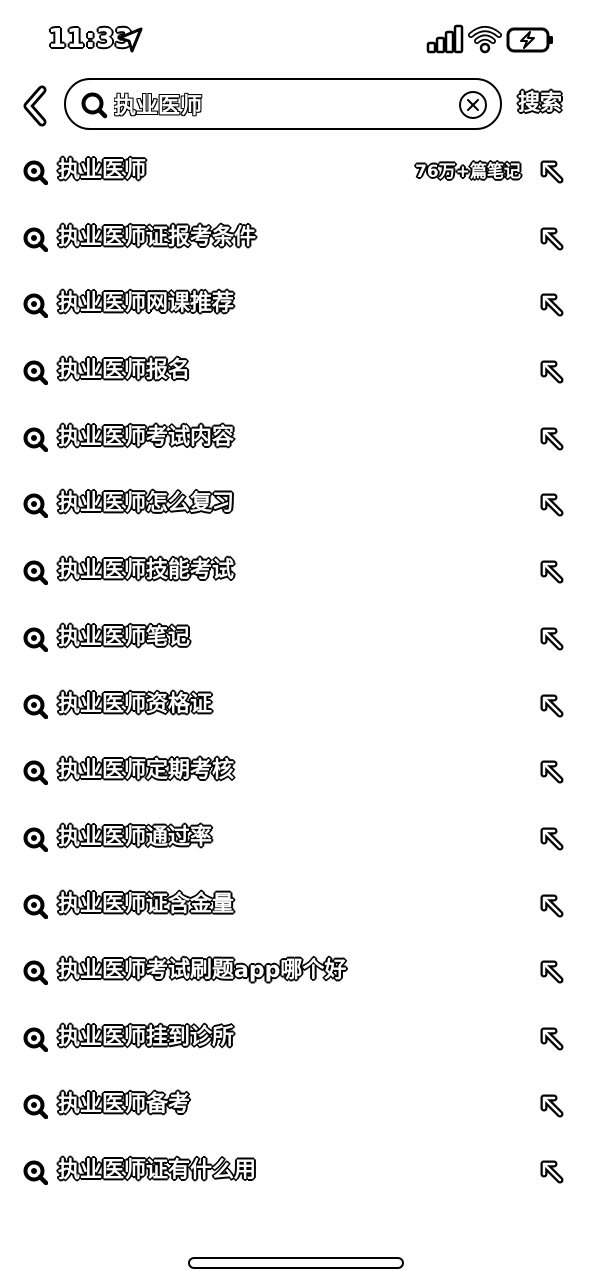  What do you see at coordinates (279, 104) in the screenshot?
I see `search-input` at bounding box center [279, 104].